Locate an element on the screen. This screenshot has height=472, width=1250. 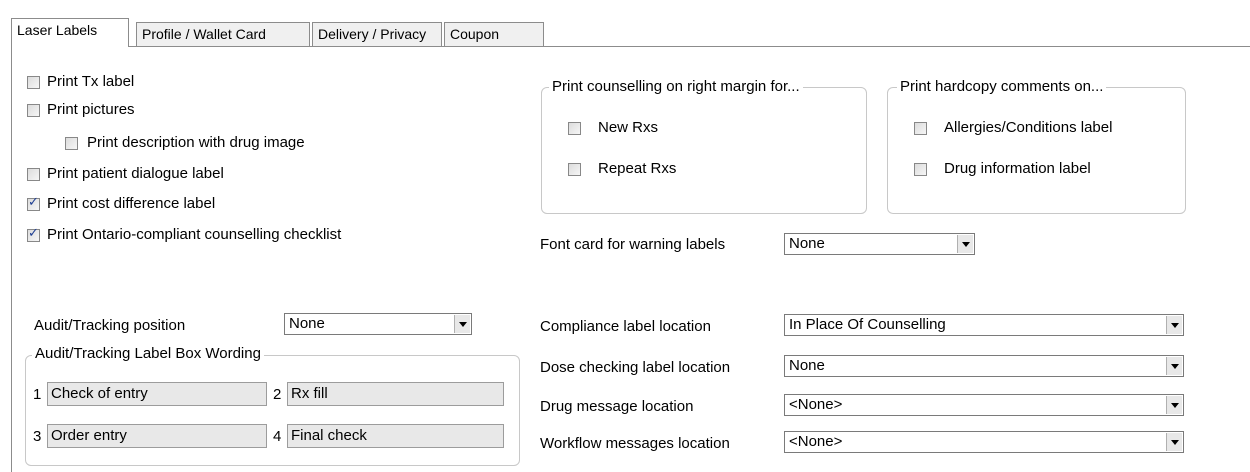
counselling-group is located at coordinates (704, 150).